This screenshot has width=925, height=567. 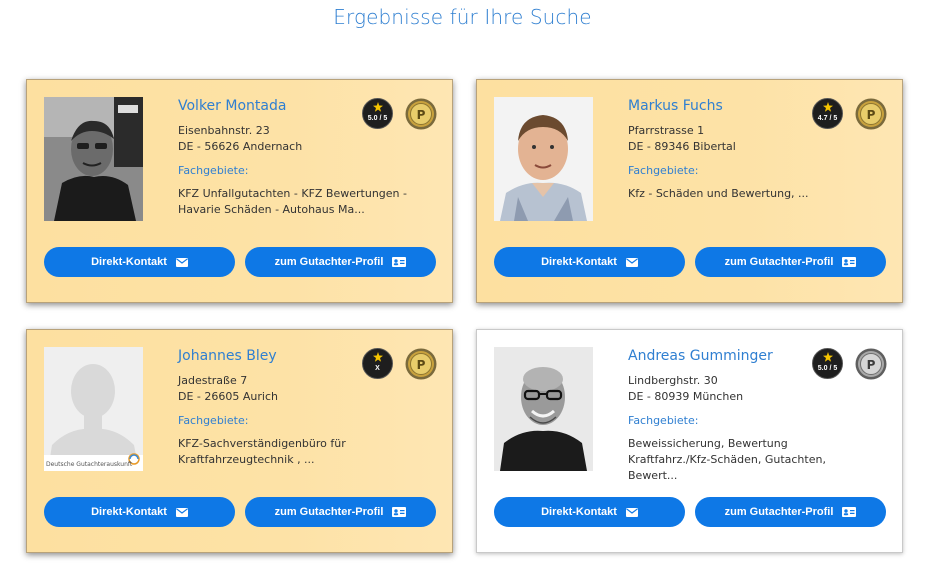 What do you see at coordinates (686, 396) in the screenshot?
I see `expert-city: DE - 80939 München` at bounding box center [686, 396].